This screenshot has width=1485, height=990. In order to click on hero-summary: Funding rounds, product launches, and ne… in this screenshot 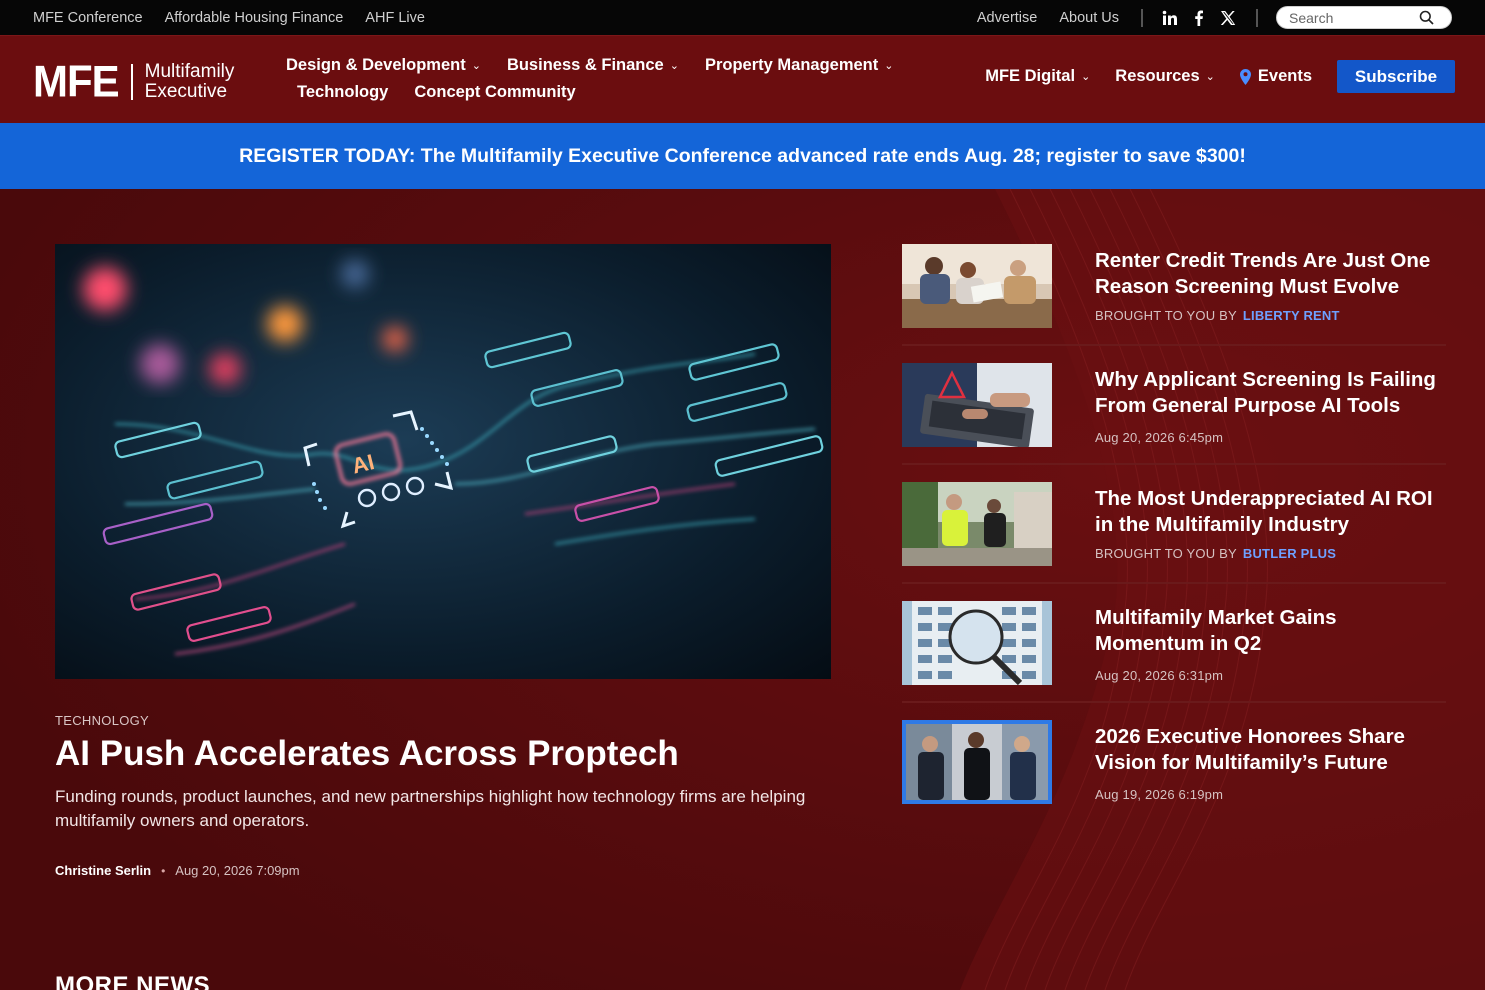, I will do `click(430, 808)`.